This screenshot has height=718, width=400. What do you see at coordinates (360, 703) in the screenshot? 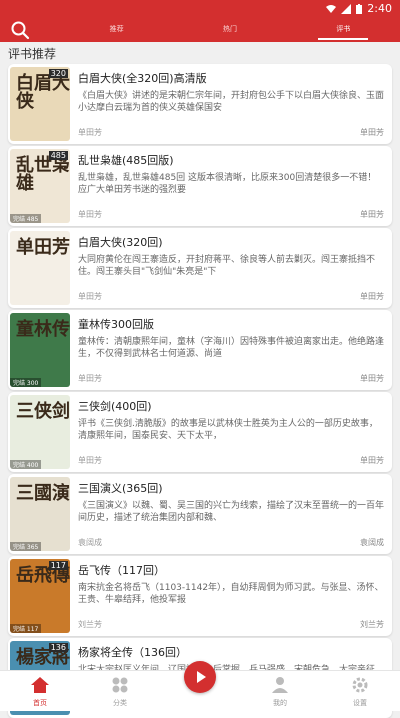
I see `nav-label-settings: 设置` at bounding box center [360, 703].